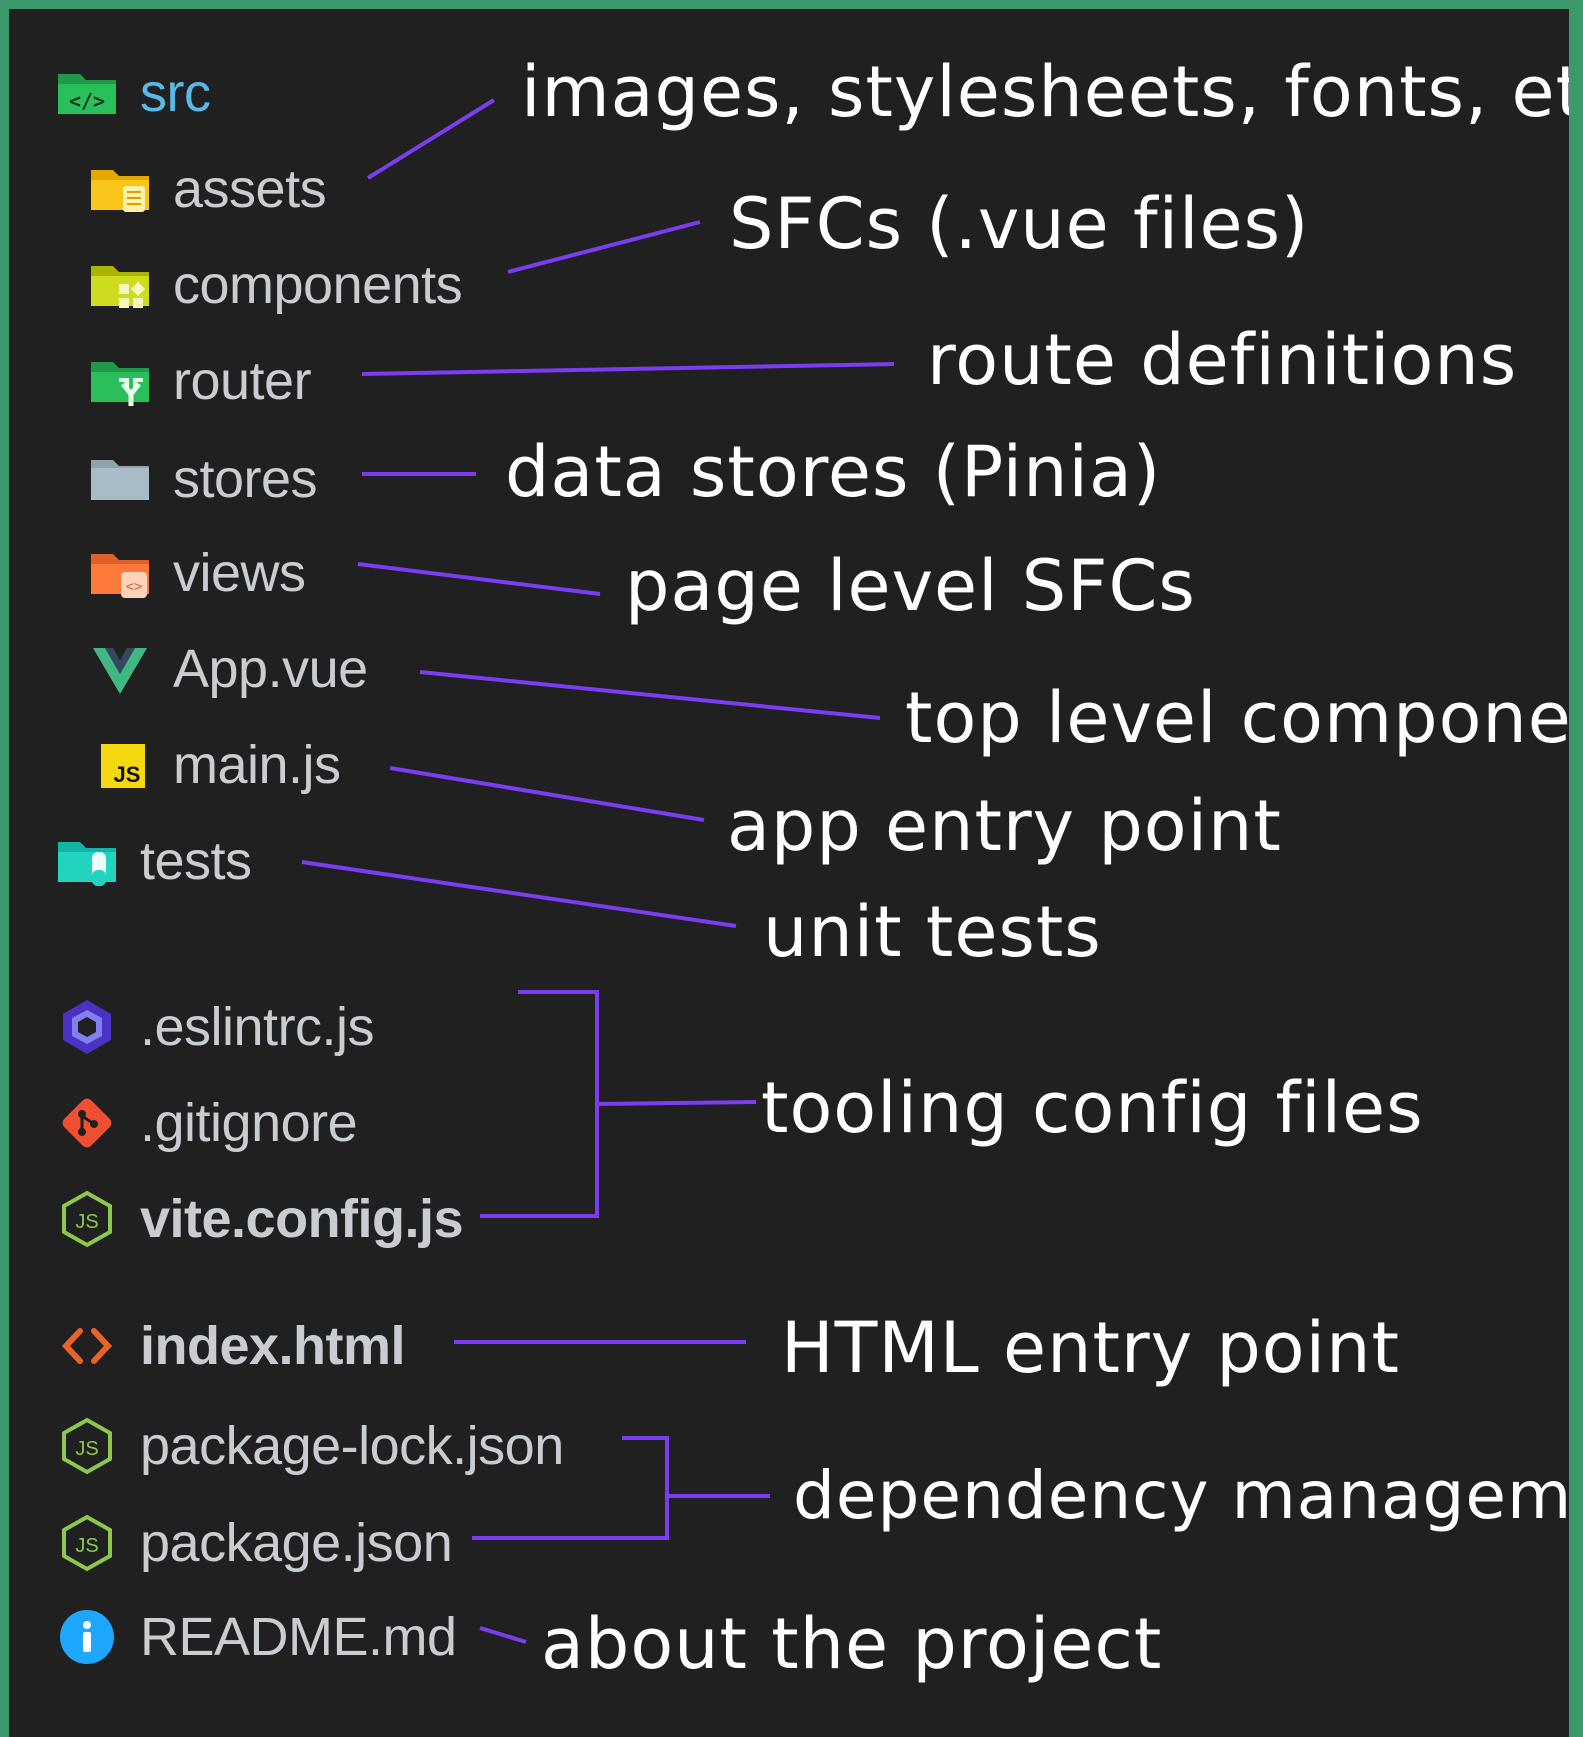  I want to click on folder-tests-icon, so click(87, 861).